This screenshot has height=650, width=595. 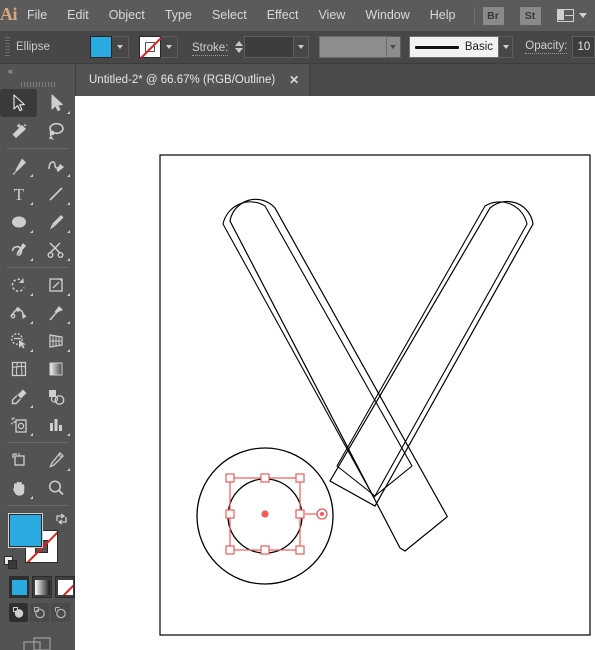 What do you see at coordinates (387, 15) in the screenshot?
I see `menu-window: Window` at bounding box center [387, 15].